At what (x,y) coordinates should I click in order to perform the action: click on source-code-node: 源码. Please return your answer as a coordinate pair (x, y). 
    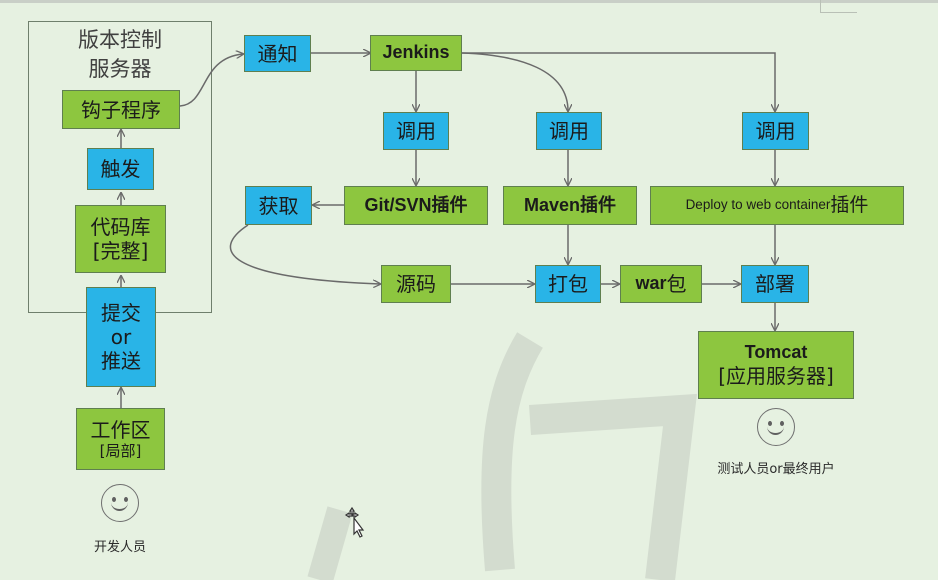
    Looking at the image, I should click on (416, 284).